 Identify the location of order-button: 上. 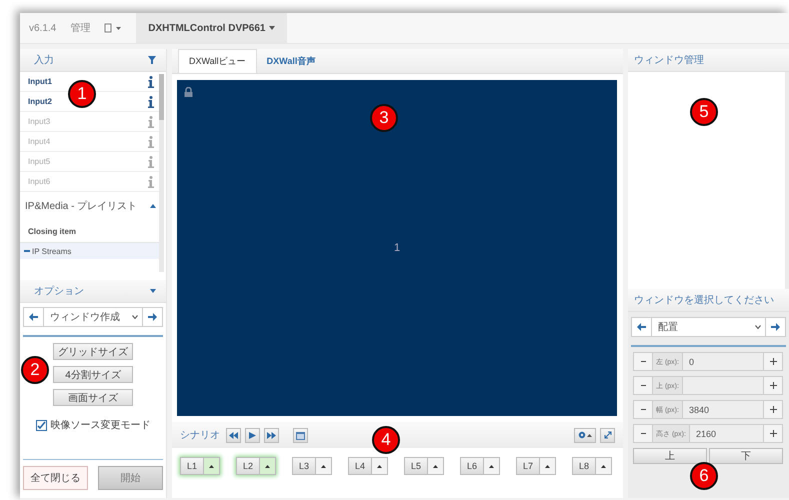
(670, 456).